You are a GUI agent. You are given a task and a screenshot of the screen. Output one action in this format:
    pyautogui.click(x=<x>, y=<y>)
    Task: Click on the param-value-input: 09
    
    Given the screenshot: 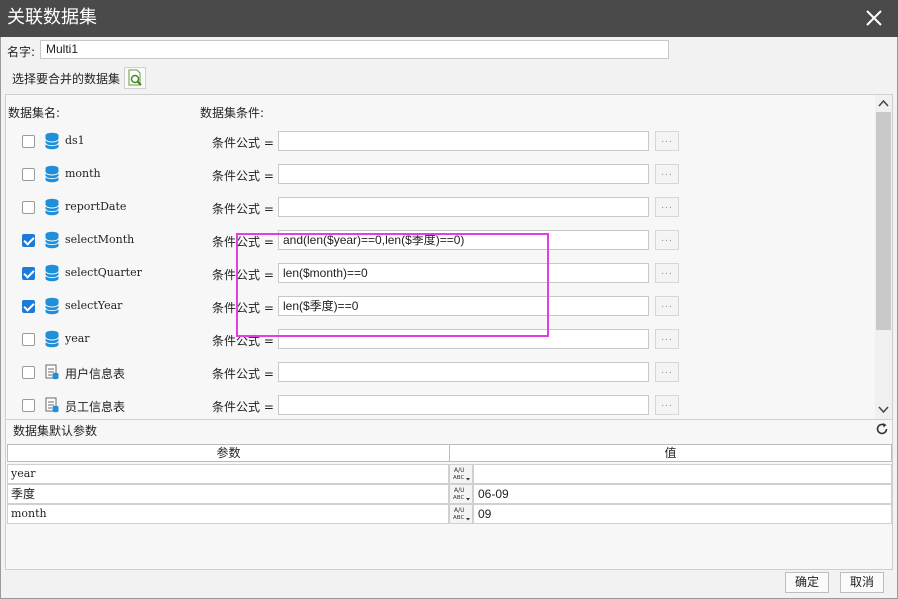 What is the action you would take?
    pyautogui.click(x=682, y=514)
    